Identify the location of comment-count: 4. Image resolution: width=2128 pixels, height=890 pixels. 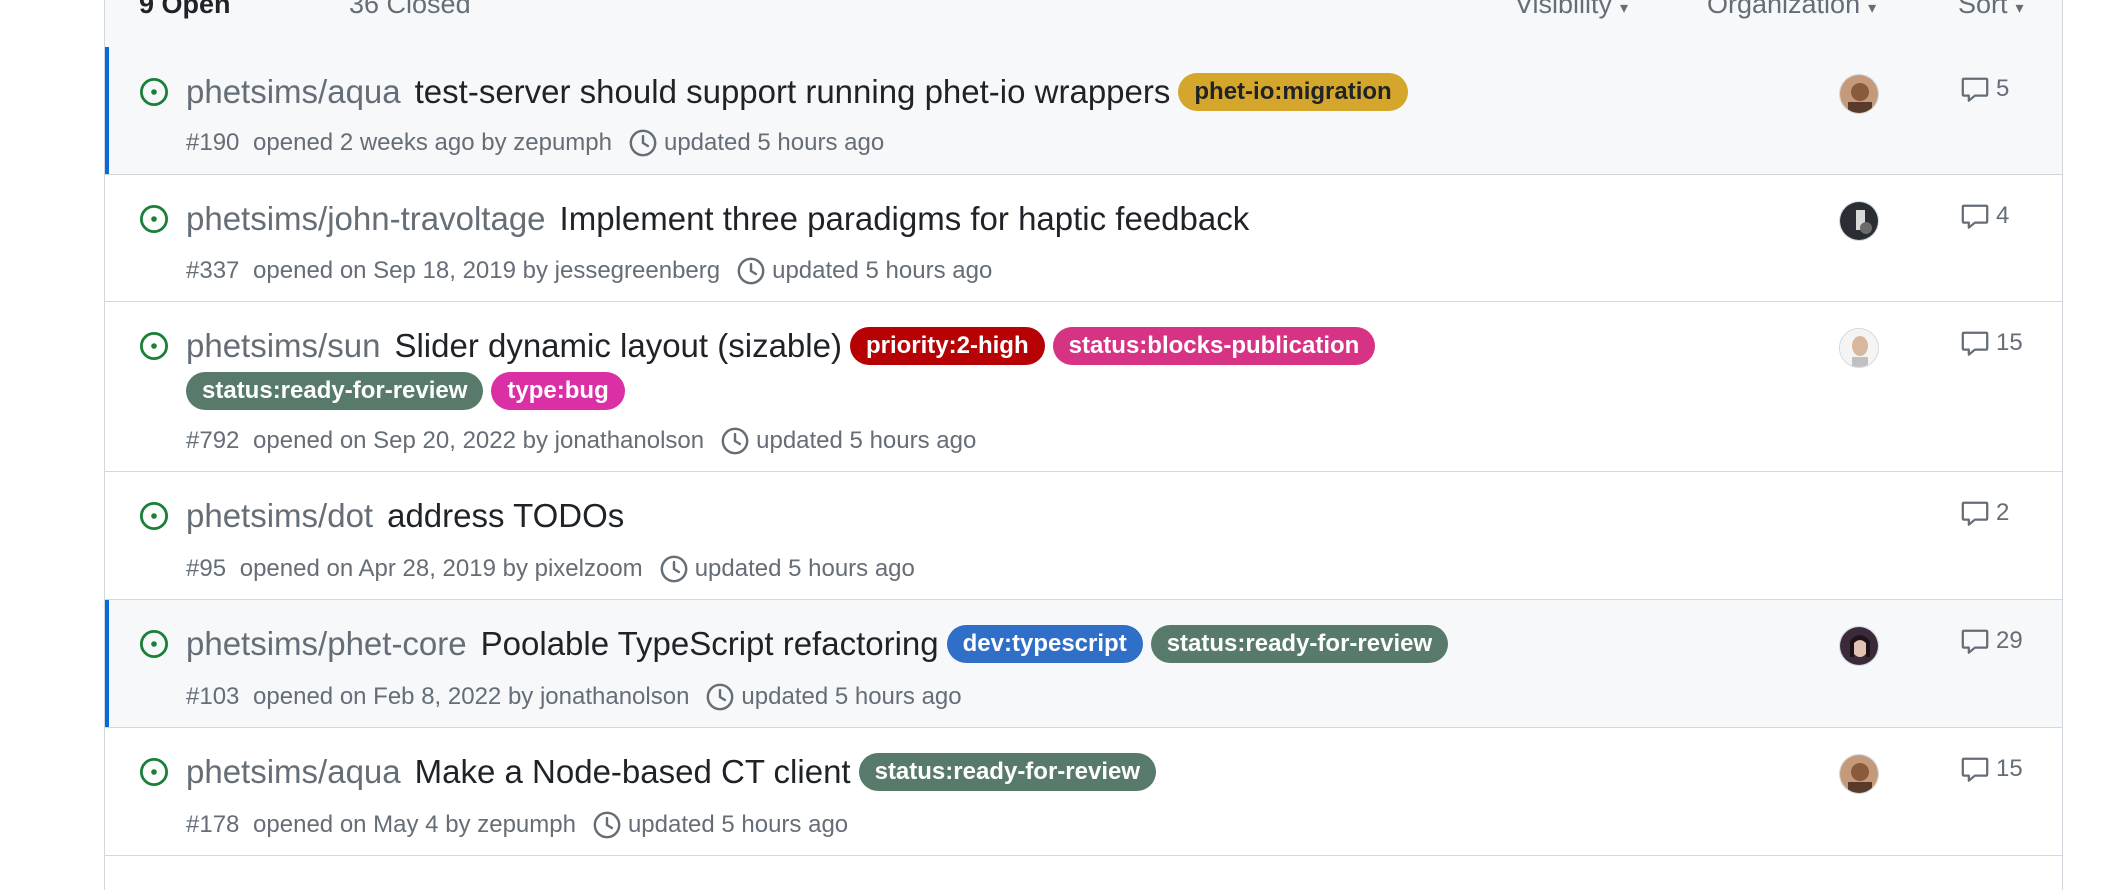
(2003, 215).